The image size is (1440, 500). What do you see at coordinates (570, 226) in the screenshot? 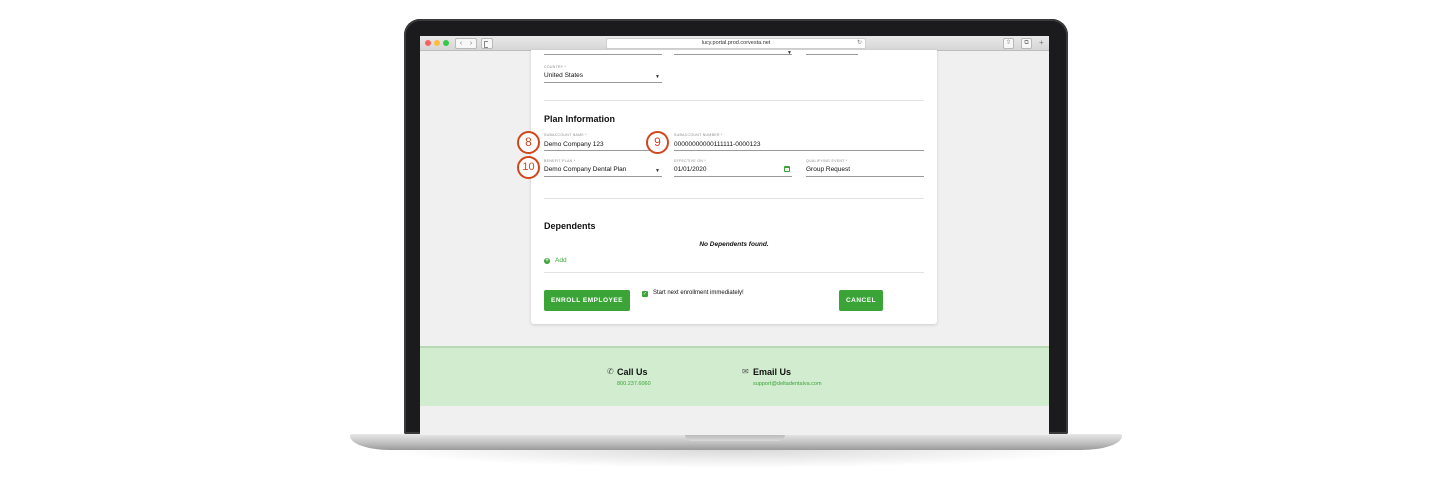
I see `dependents-heading: Dependents` at bounding box center [570, 226].